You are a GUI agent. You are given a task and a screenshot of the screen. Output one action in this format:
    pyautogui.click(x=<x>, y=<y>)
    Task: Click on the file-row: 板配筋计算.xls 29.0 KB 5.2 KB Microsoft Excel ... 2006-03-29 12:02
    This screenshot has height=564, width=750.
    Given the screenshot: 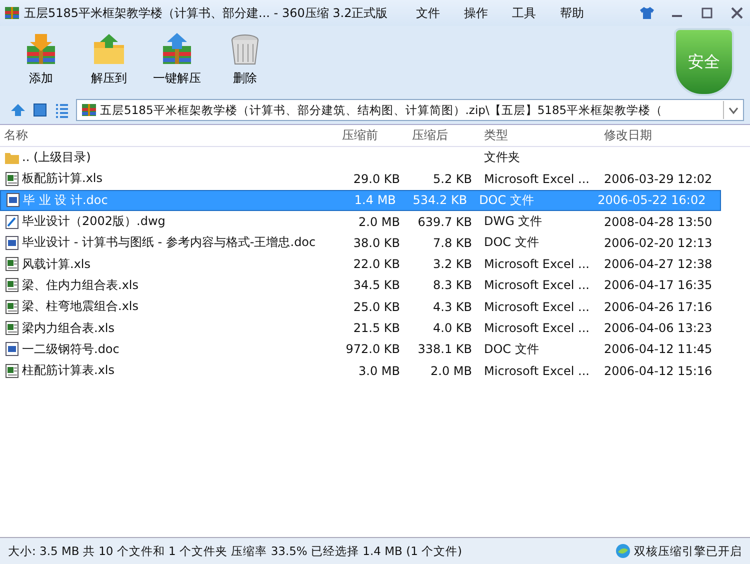 What is the action you would take?
    pyautogui.click(x=375, y=179)
    